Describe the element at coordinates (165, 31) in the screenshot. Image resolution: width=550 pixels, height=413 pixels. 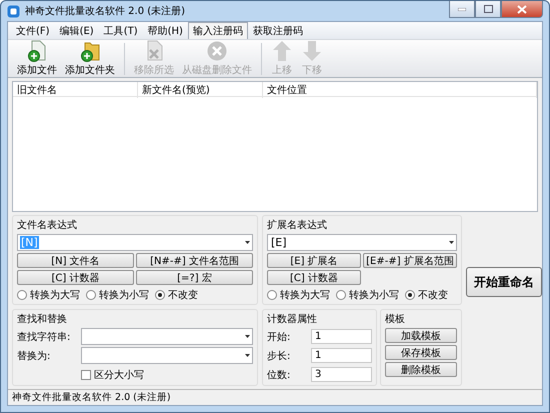
I see `menu-item: 帮助(H)` at that location.